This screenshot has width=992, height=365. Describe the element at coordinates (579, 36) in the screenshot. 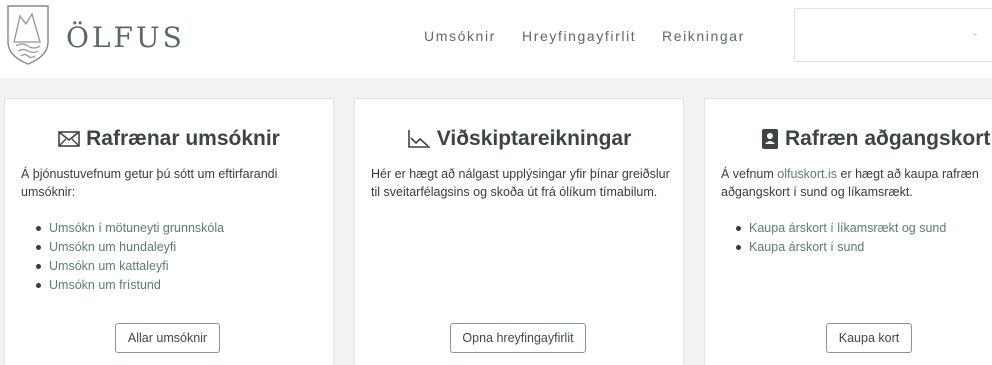

I see `nav-hreyfingayfirlit: Hreyfingayfirlit` at that location.